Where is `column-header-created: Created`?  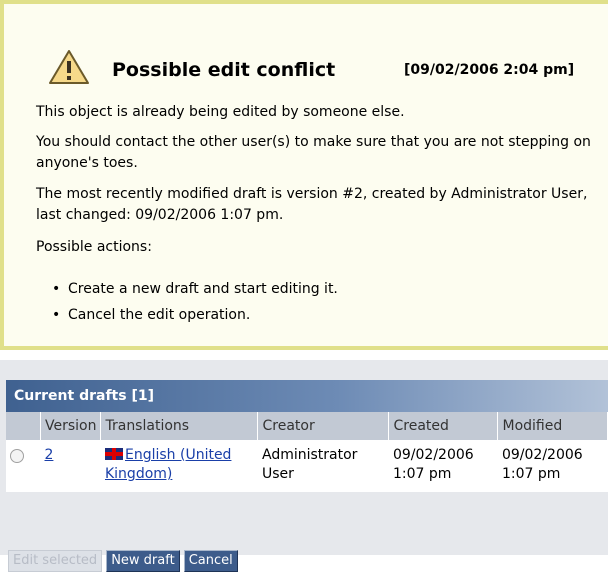
column-header-created: Created is located at coordinates (443, 426).